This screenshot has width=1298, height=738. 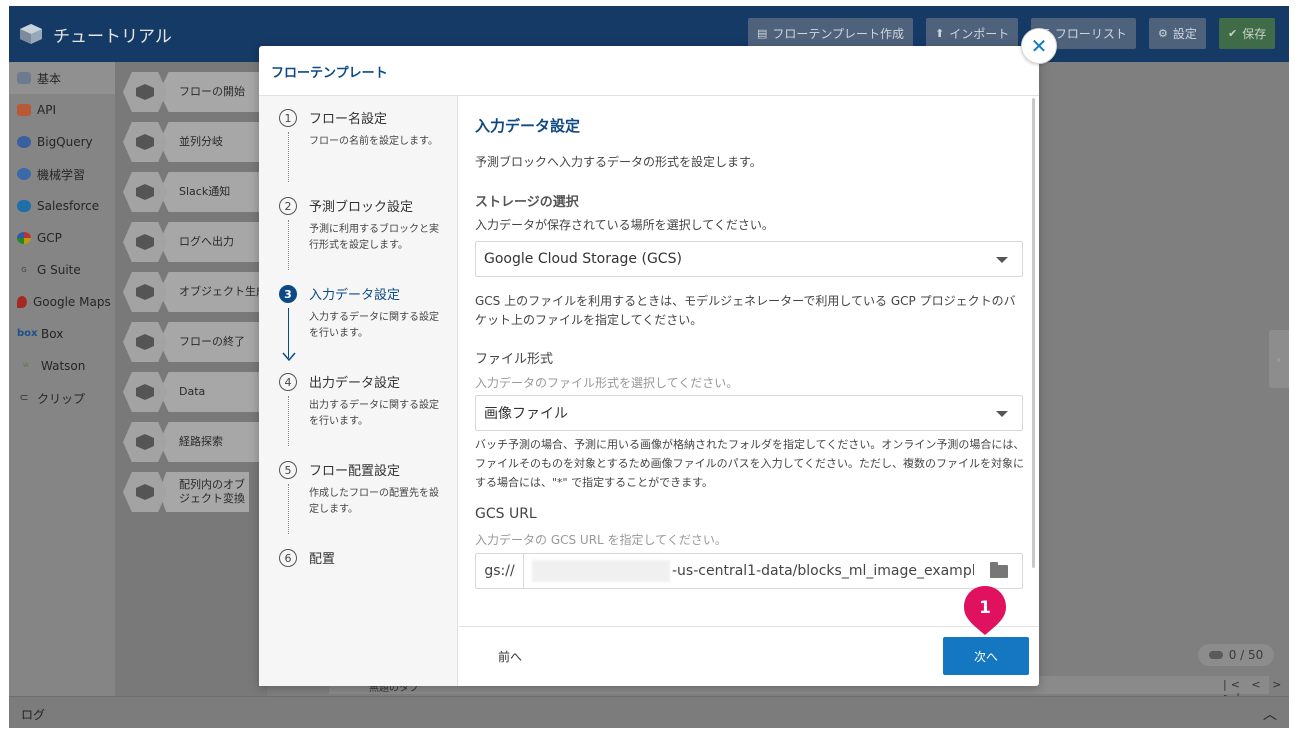 What do you see at coordinates (366, 148) in the screenshot?
I see `step-flow-name: 1 フロー名設定 フローの名前を設定します。` at bounding box center [366, 148].